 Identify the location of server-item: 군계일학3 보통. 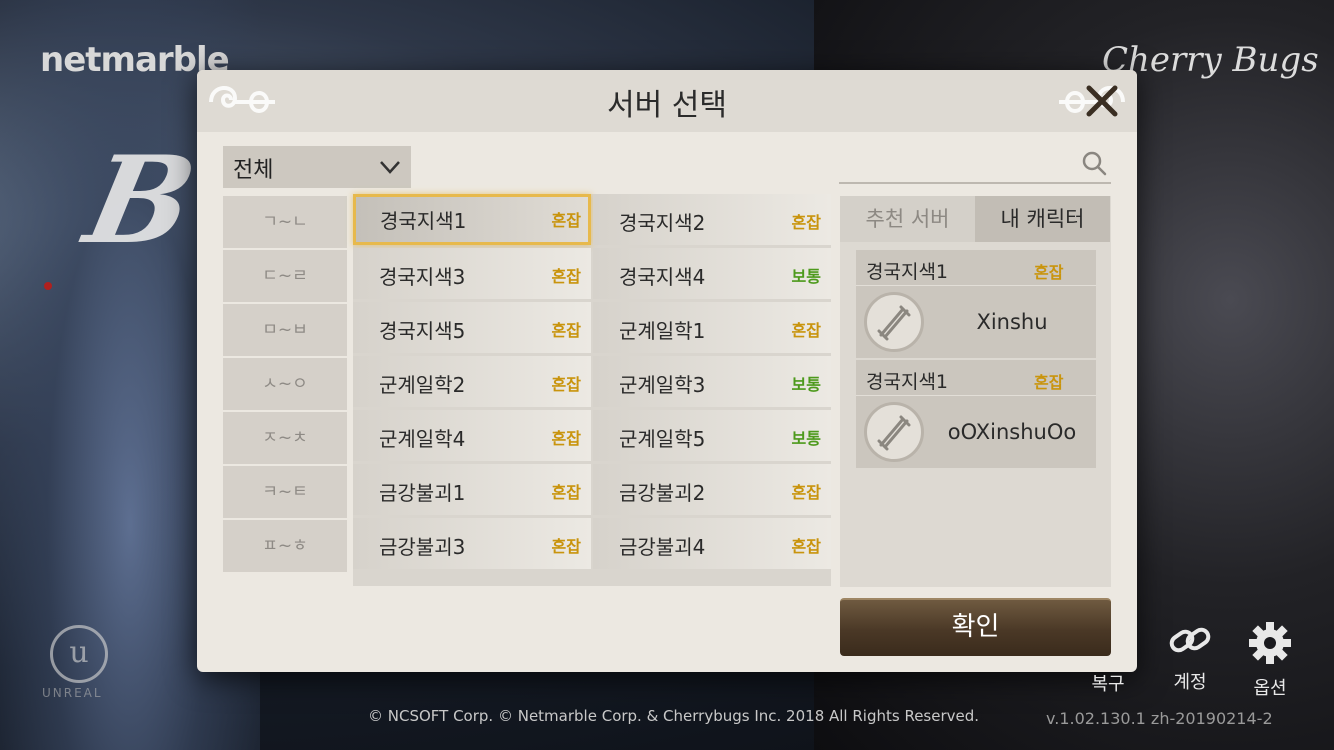
(712, 381).